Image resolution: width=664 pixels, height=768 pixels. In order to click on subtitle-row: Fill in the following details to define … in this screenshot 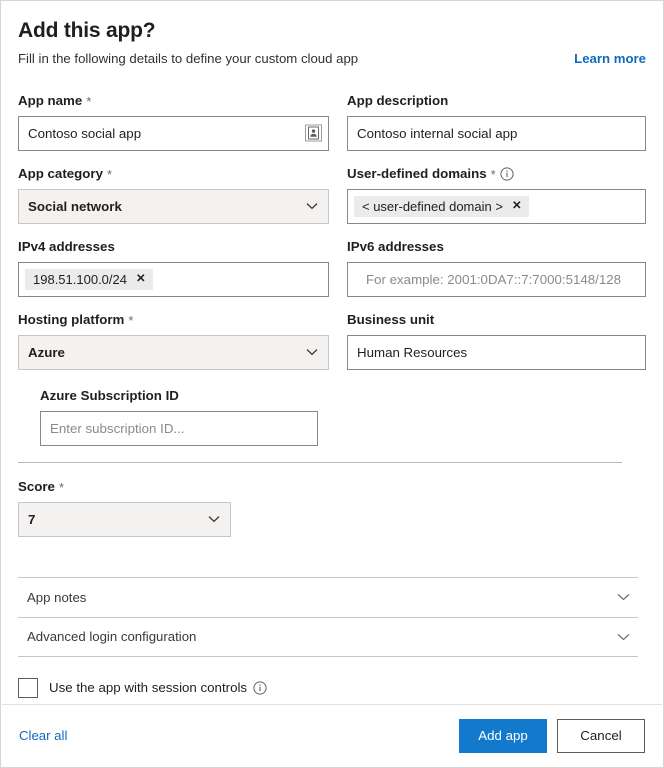, I will do `click(332, 59)`.